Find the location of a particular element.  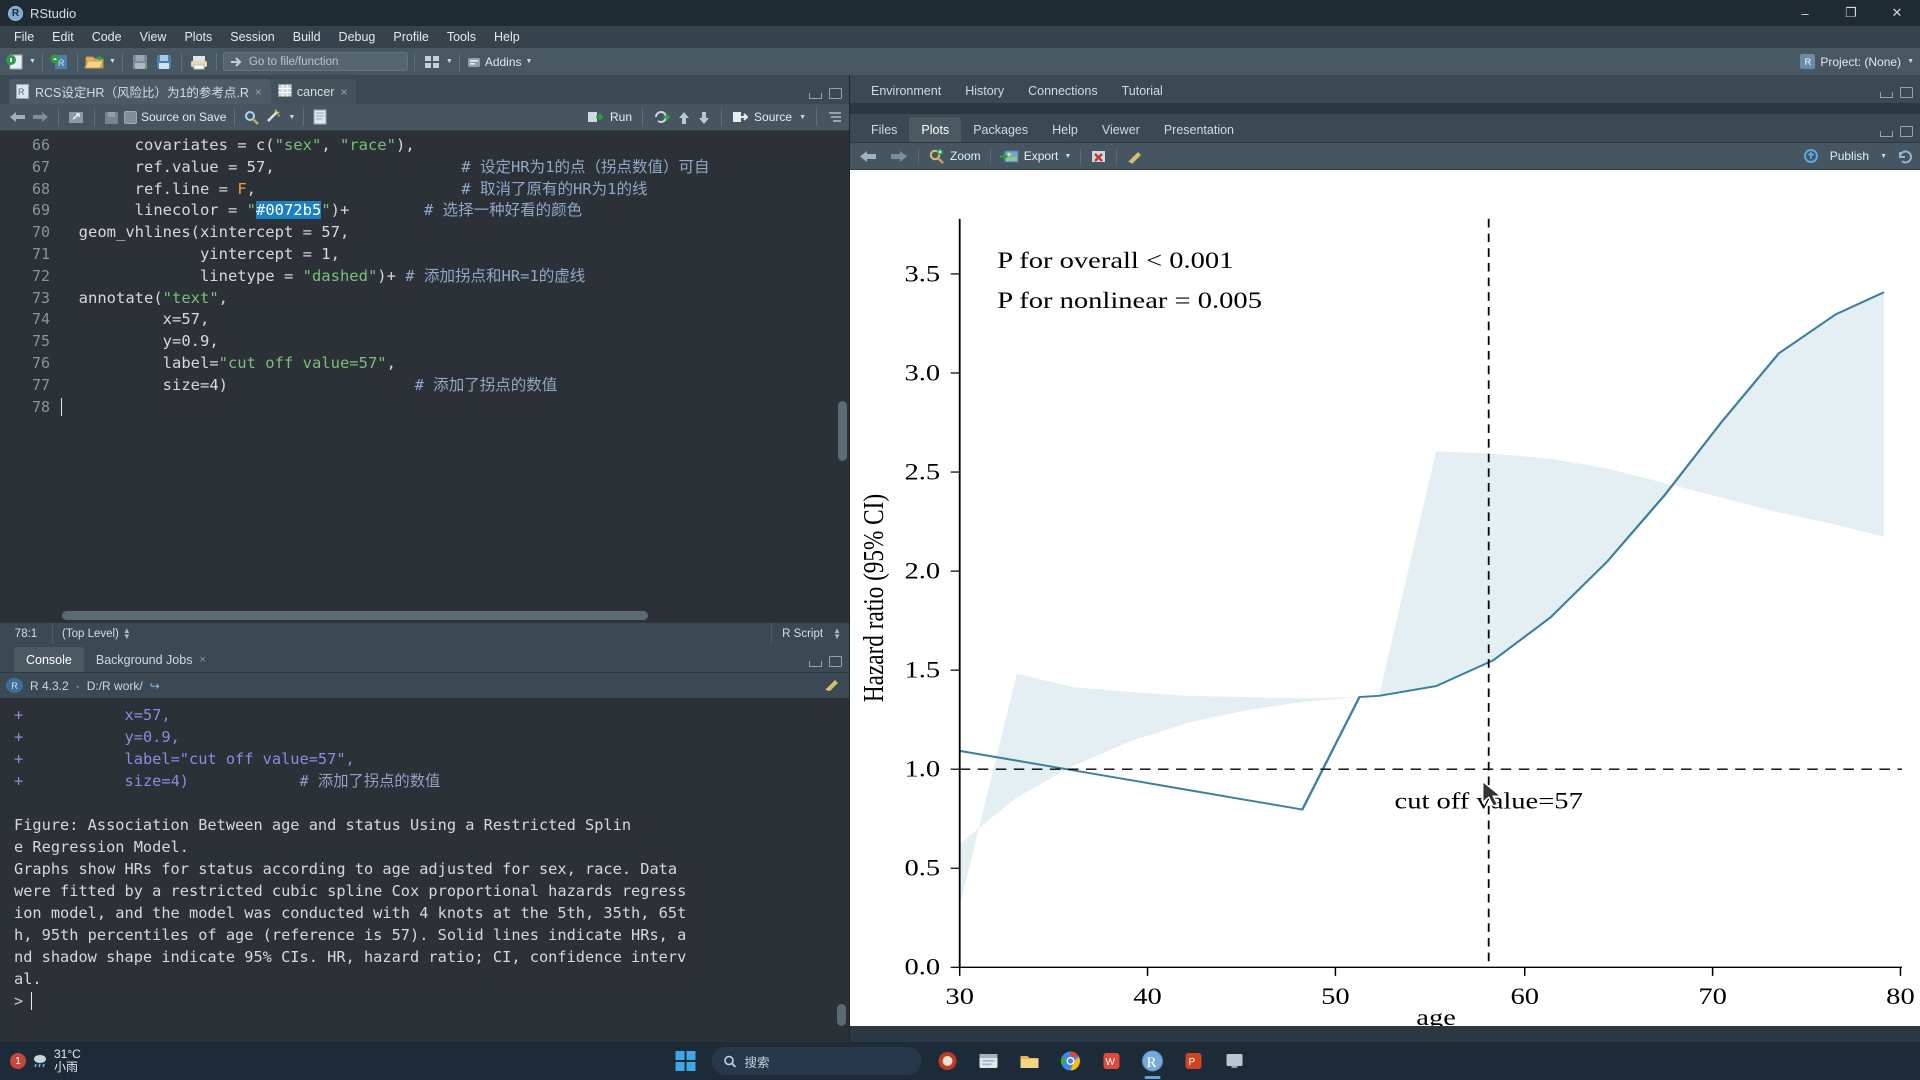

find-replace-icon is located at coordinates (251, 117).